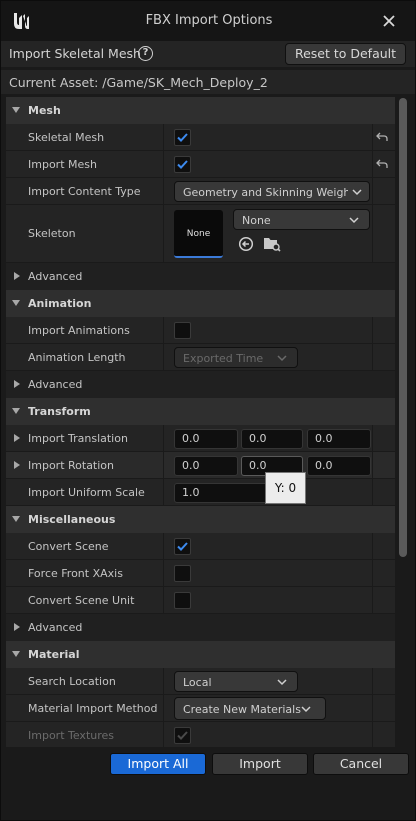 Image resolution: width=416 pixels, height=821 pixels. What do you see at coordinates (200, 546) in the screenshot?
I see `prop-convert-scene: Convert Scene` at bounding box center [200, 546].